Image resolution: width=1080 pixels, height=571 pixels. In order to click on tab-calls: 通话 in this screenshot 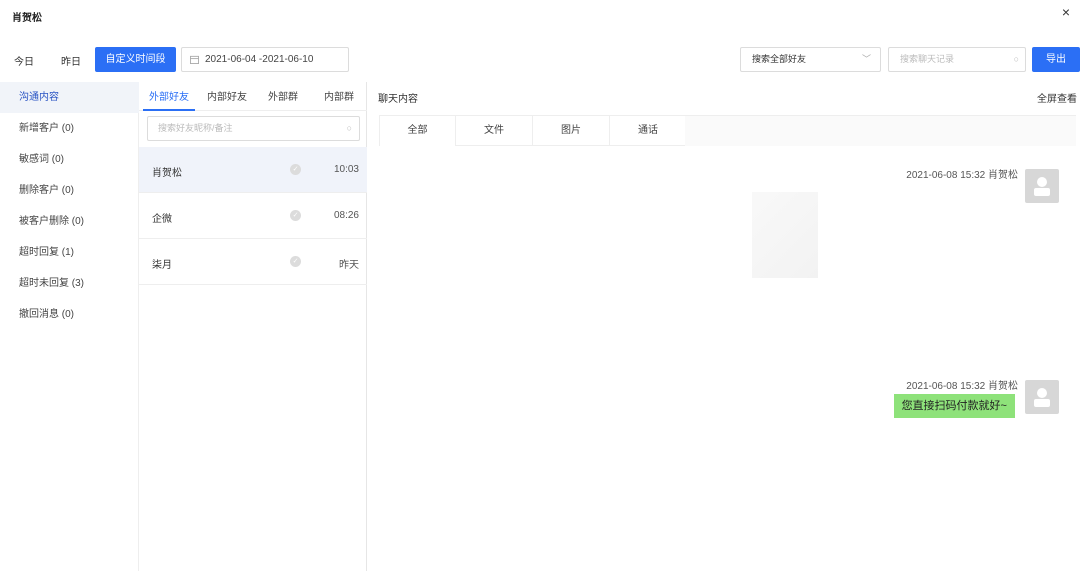, I will do `click(648, 131)`.